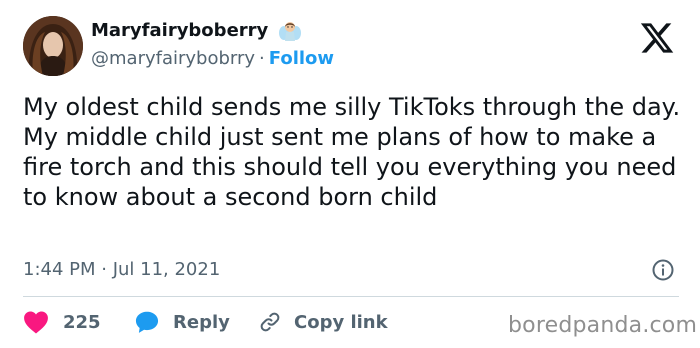  I want to click on like-count: 225, so click(82, 322).